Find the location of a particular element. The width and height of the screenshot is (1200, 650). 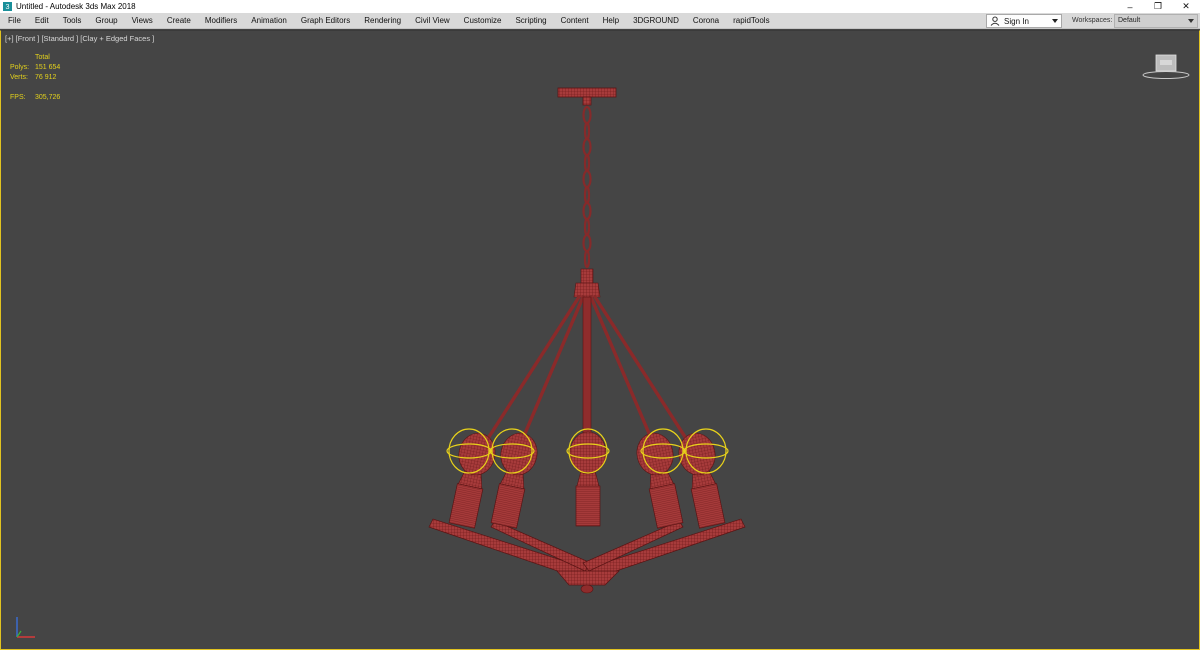

ceiling-plate is located at coordinates (587, 92).